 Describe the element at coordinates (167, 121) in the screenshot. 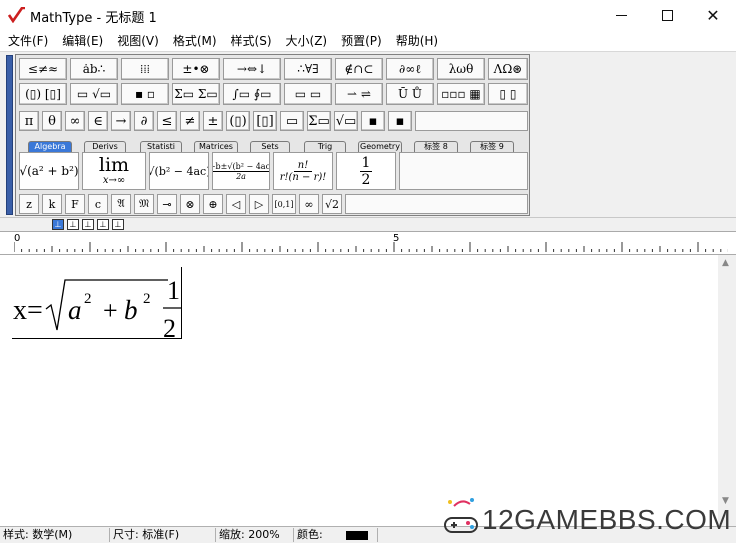

I see `less-equal-symbol-button: ≤` at that location.